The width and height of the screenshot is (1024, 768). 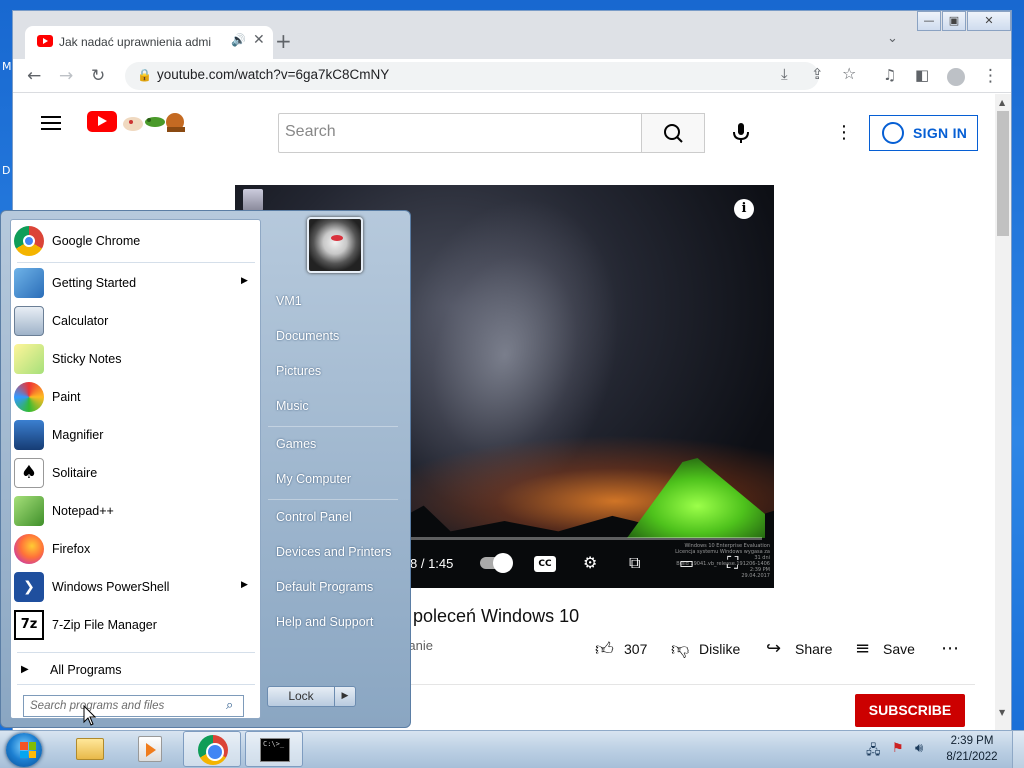 What do you see at coordinates (873, 752) in the screenshot?
I see `network-icon: 🖧` at bounding box center [873, 752].